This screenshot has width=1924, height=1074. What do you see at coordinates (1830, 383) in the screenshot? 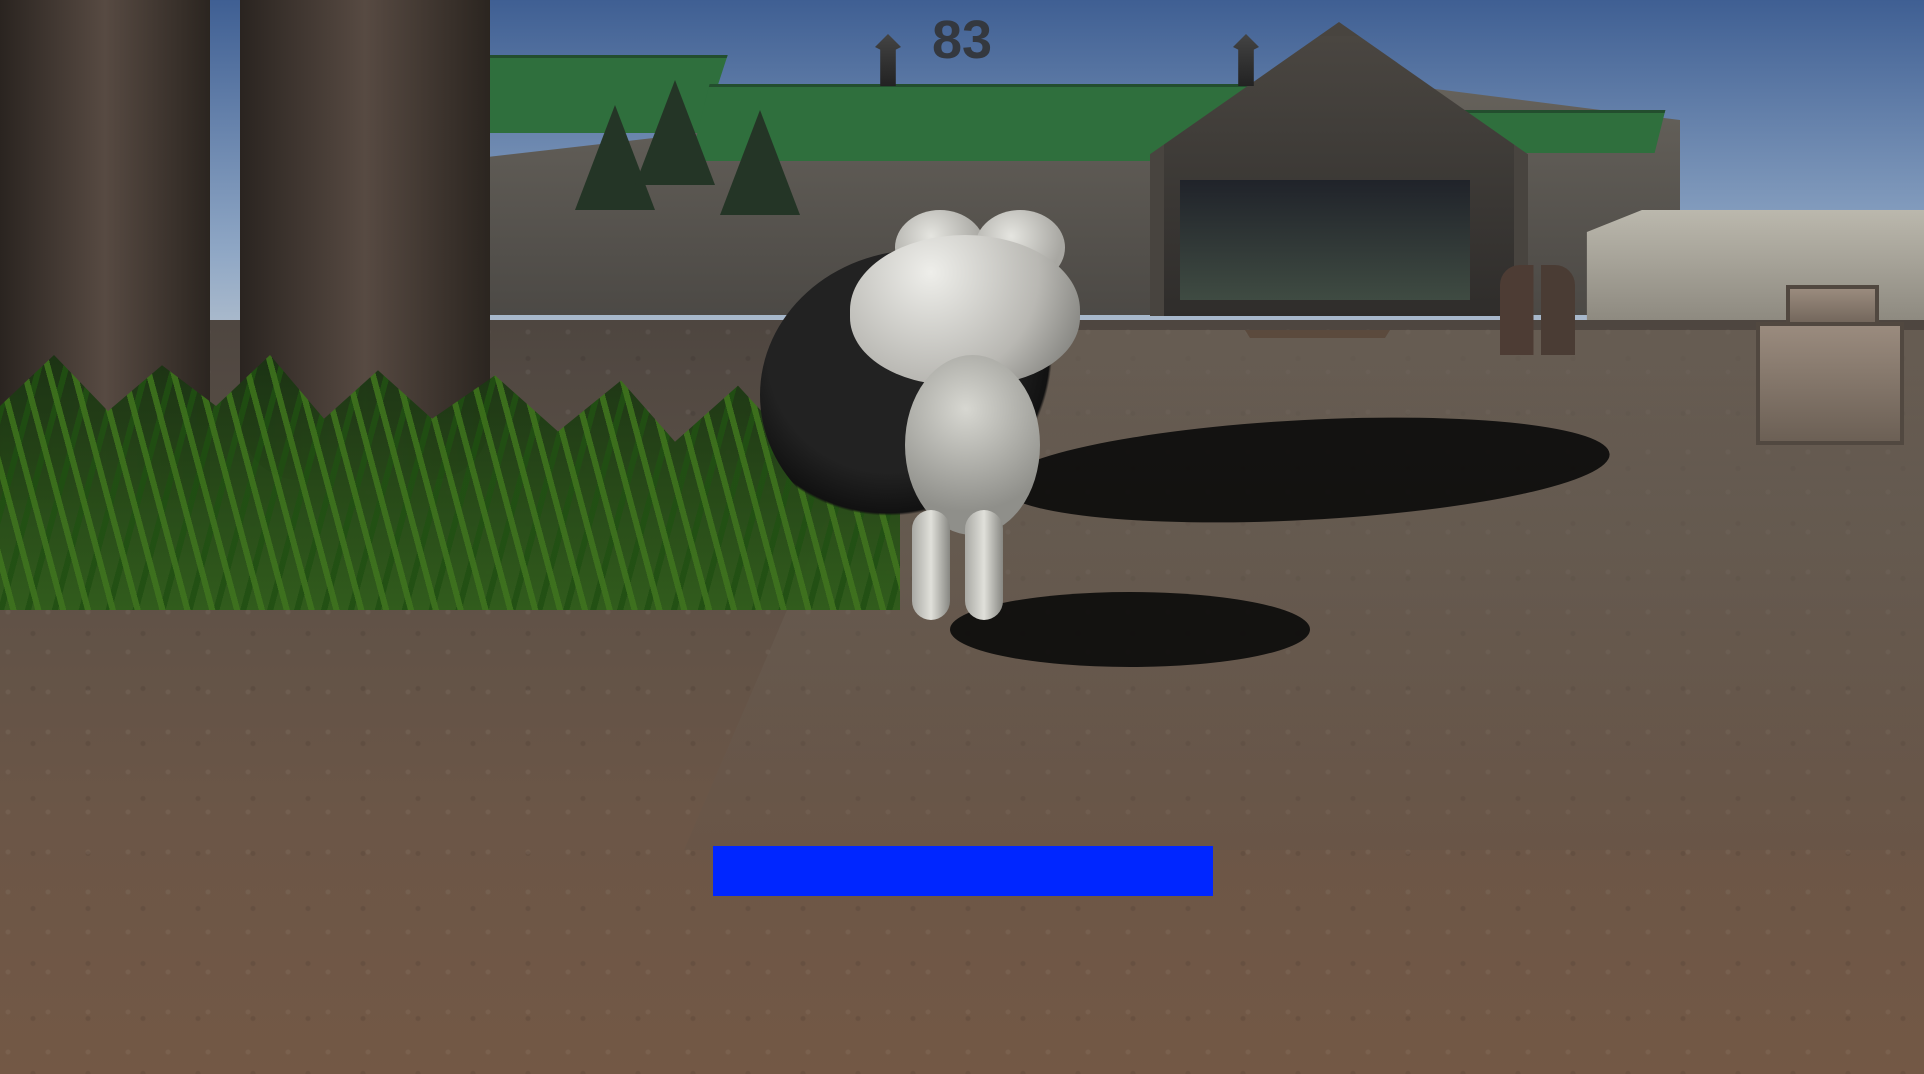
I see `large-crate` at bounding box center [1830, 383].